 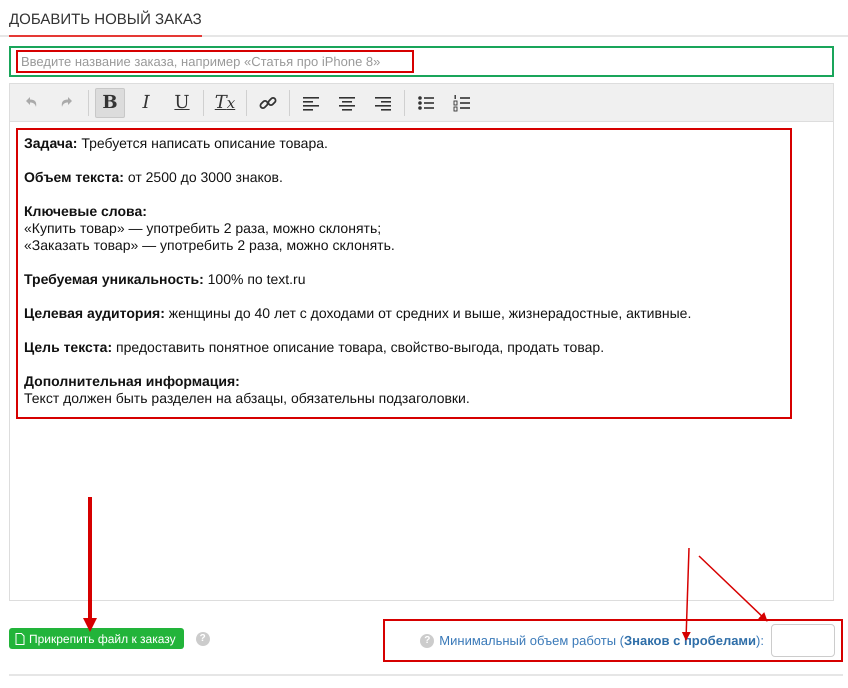 I want to click on description-line: Цель текста: предоставить понятное описание товара, свойство-выгода, продать товар., so click(x=315, y=347).